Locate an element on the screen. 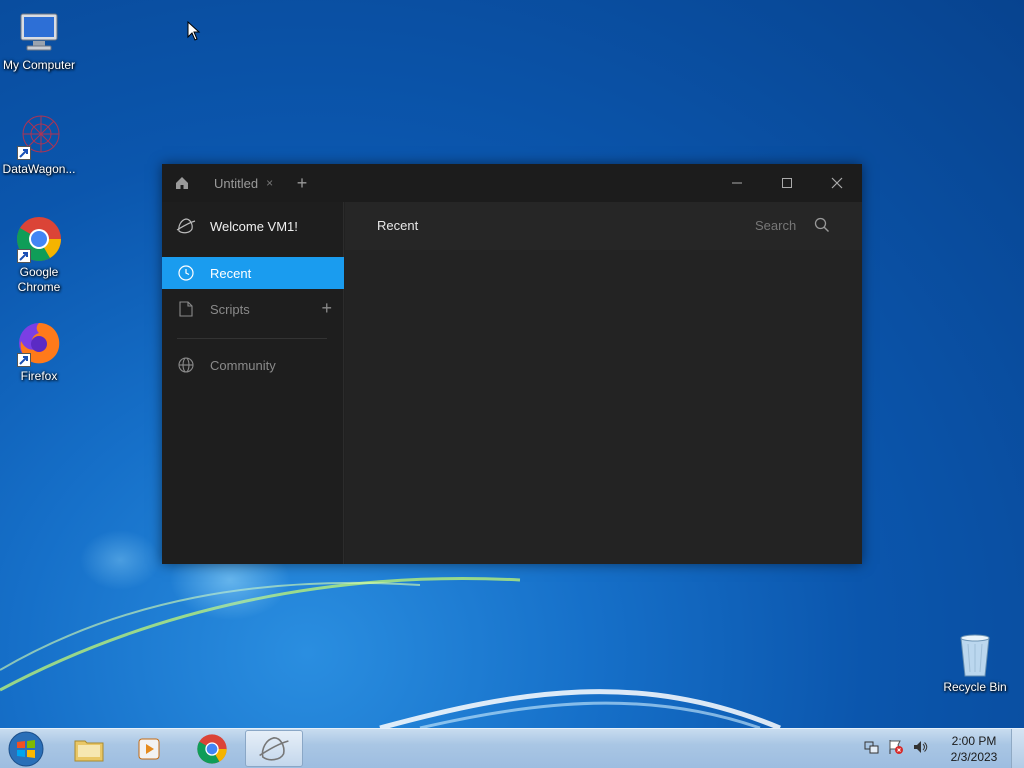  desktop-icon-google-chrome: Google Chrome is located at coordinates (39, 255).